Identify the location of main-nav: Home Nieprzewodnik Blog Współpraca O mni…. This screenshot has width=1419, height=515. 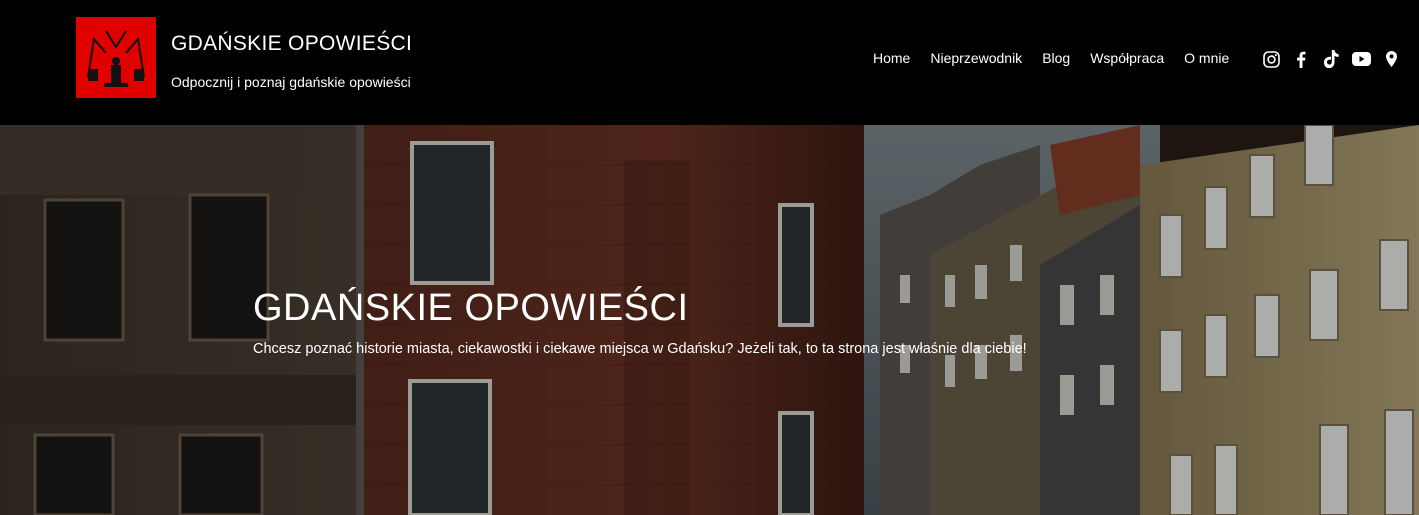
(1051, 58).